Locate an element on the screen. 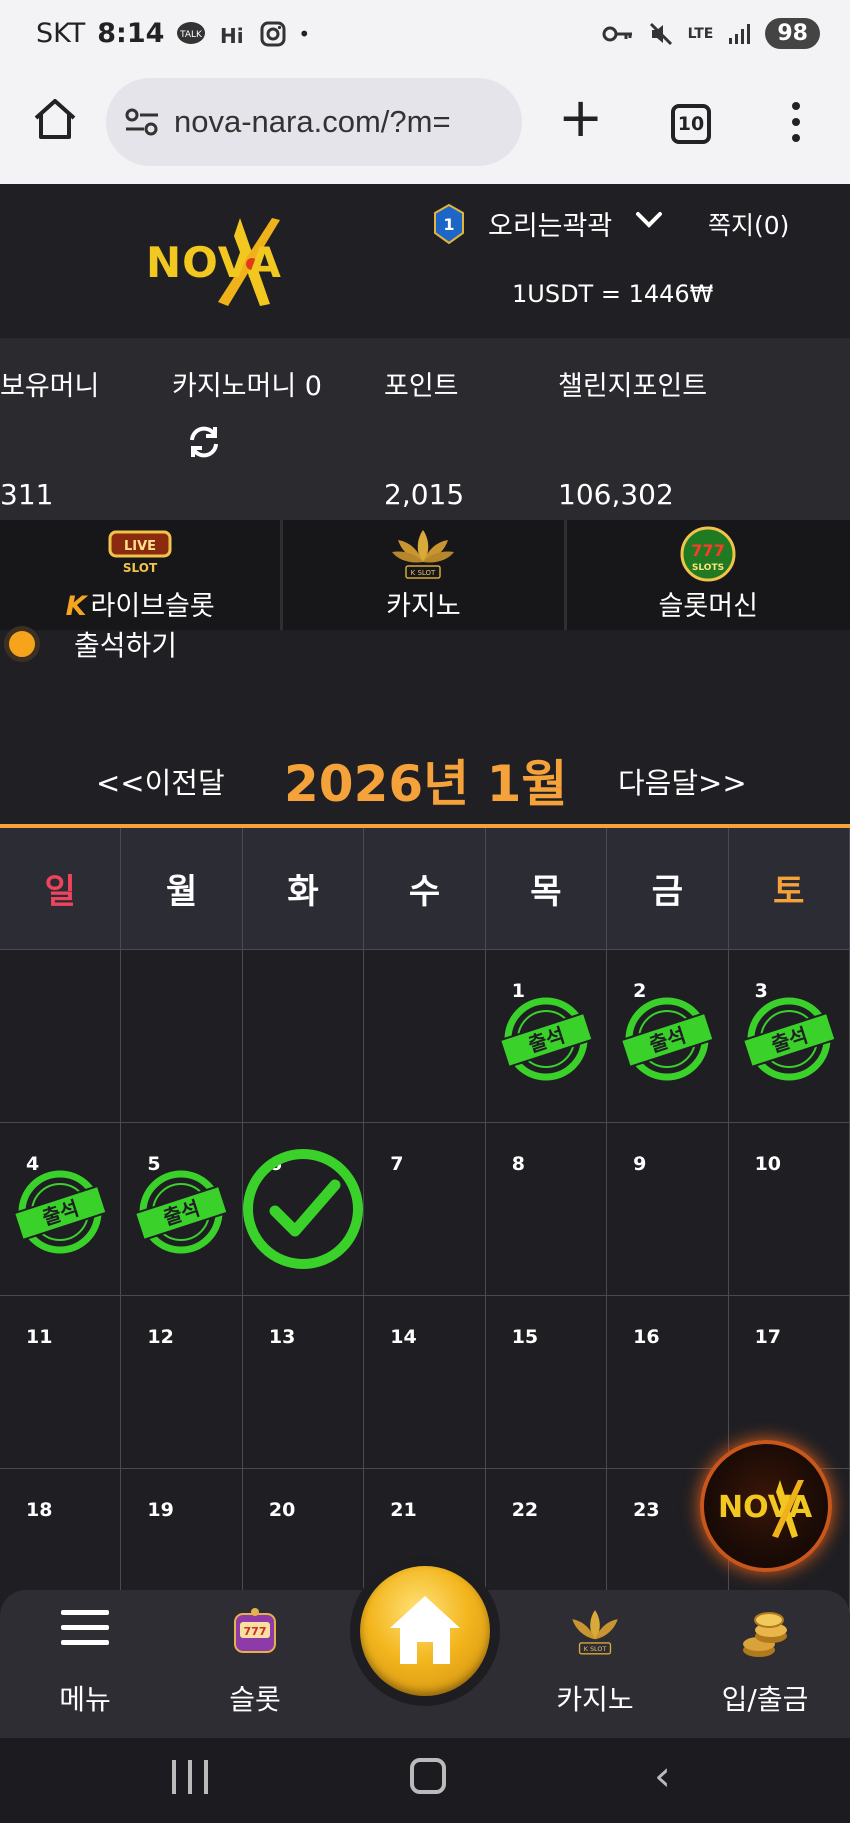 This screenshot has width=850, height=1823. point-label: 포인트 is located at coordinates (421, 386).